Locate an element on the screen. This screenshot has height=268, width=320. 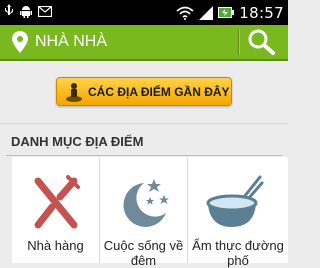
system-indicators: 18:57 is located at coordinates (230, 12).